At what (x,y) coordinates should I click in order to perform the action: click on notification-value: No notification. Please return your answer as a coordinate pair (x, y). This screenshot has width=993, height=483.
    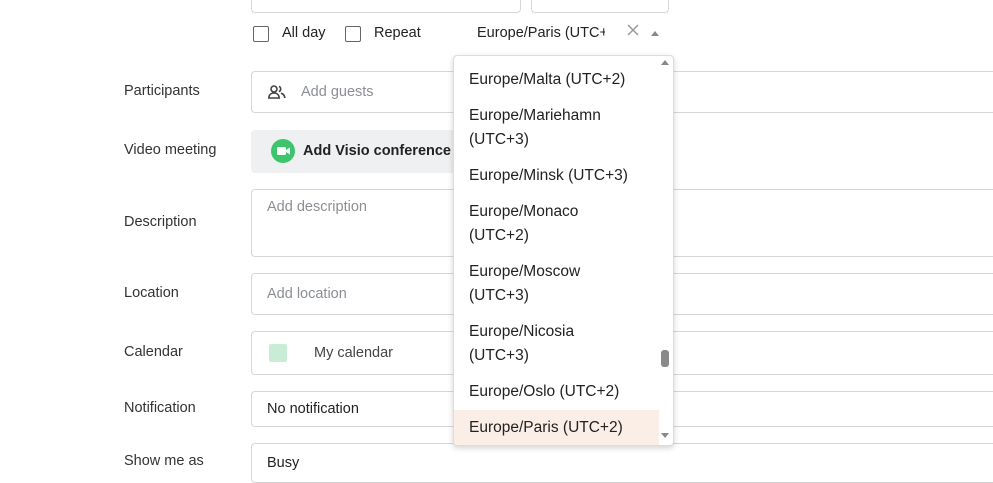
    Looking at the image, I should click on (313, 409).